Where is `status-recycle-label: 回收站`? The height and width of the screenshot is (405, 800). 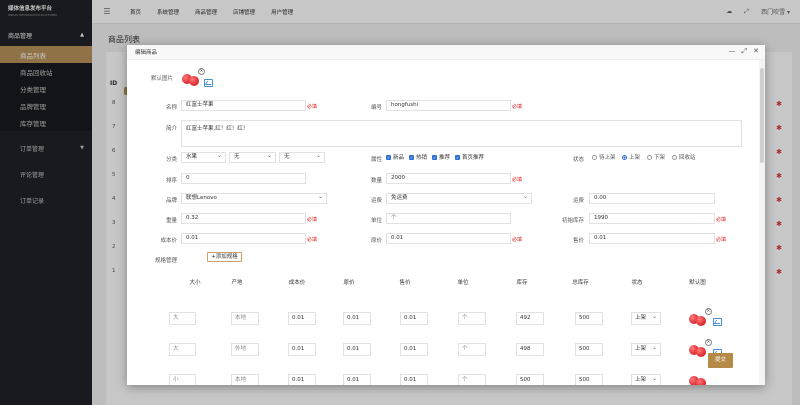
status-recycle-label: 回收站 is located at coordinates (687, 158).